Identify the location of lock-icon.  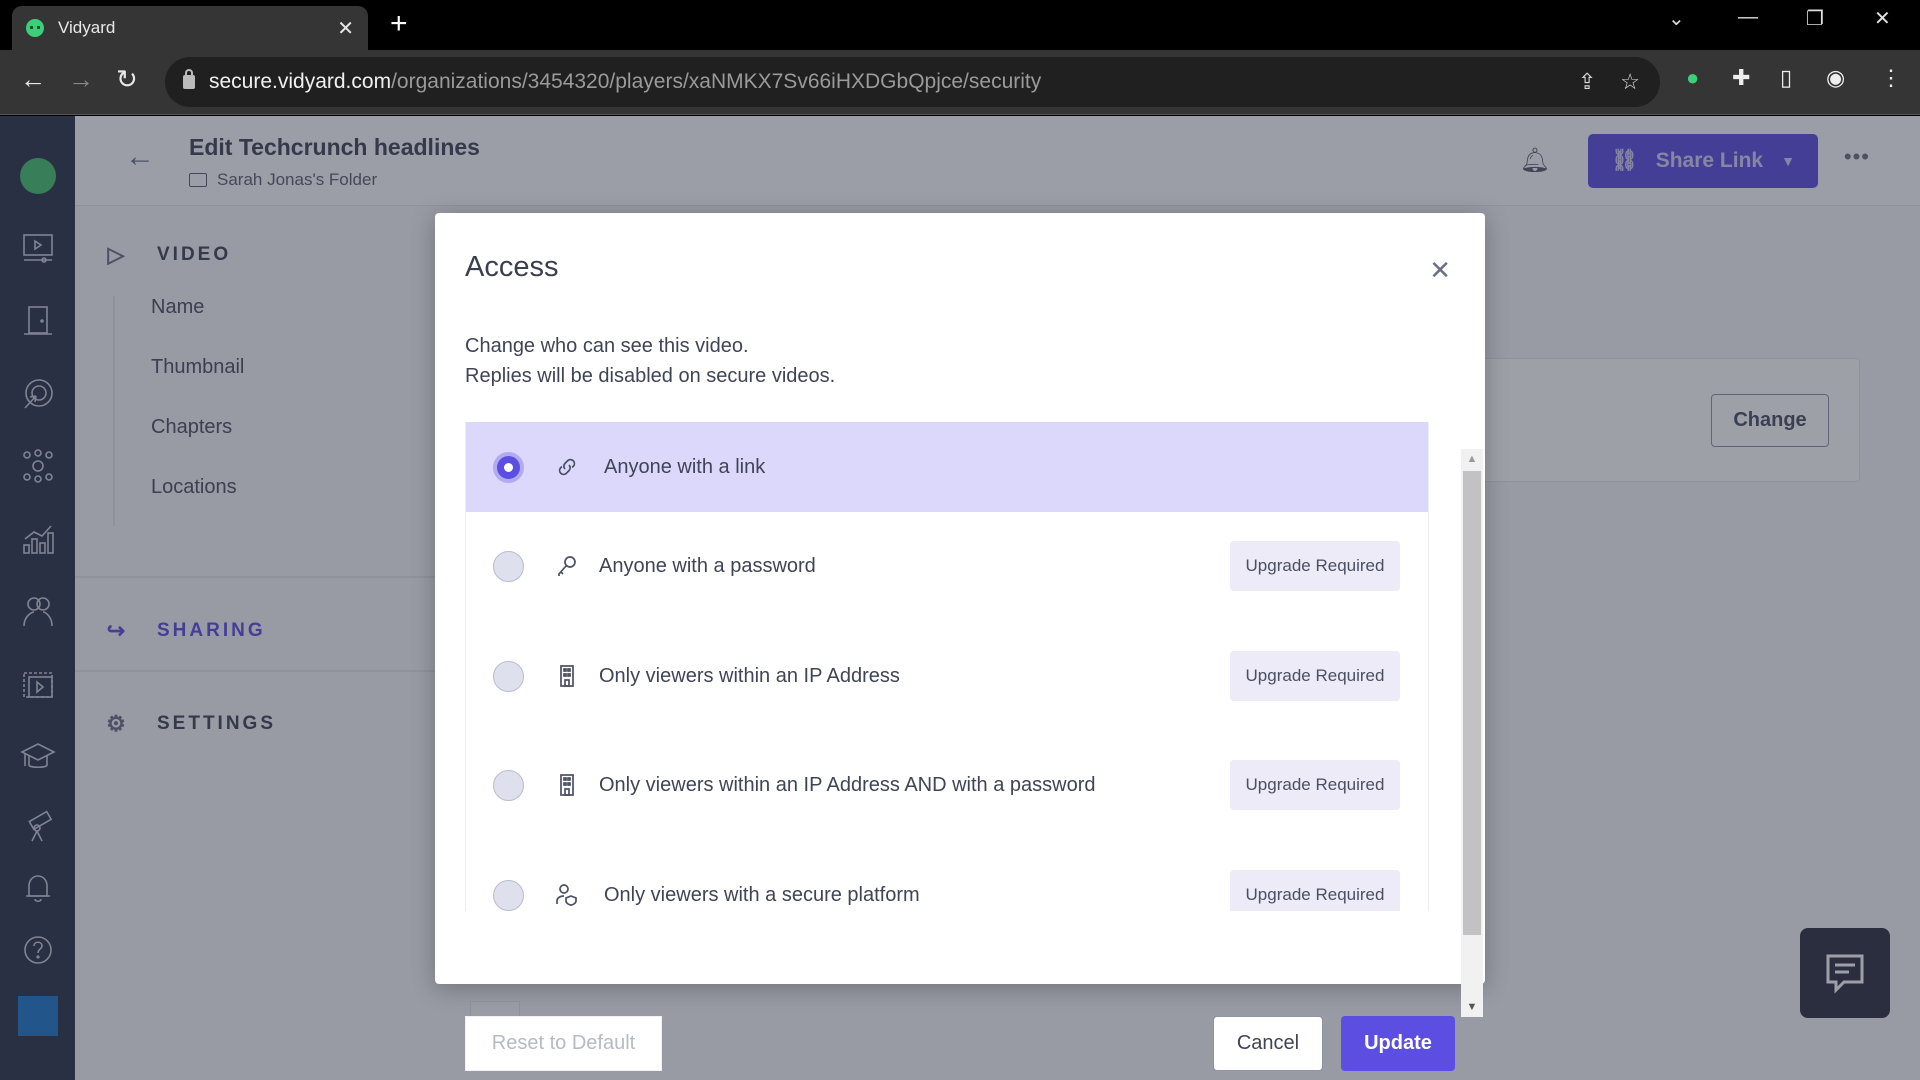
(189, 79).